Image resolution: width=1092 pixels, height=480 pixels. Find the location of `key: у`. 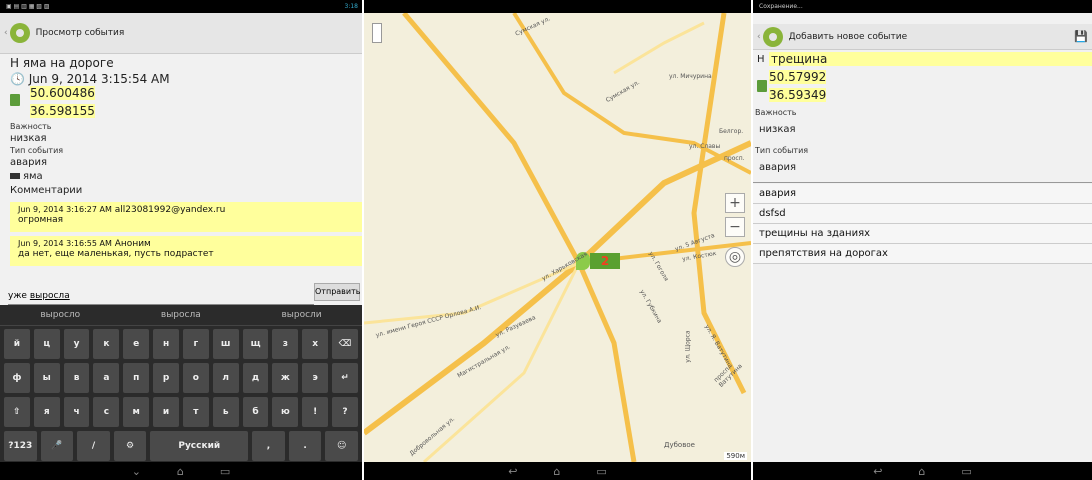

key: у is located at coordinates (76, 344).